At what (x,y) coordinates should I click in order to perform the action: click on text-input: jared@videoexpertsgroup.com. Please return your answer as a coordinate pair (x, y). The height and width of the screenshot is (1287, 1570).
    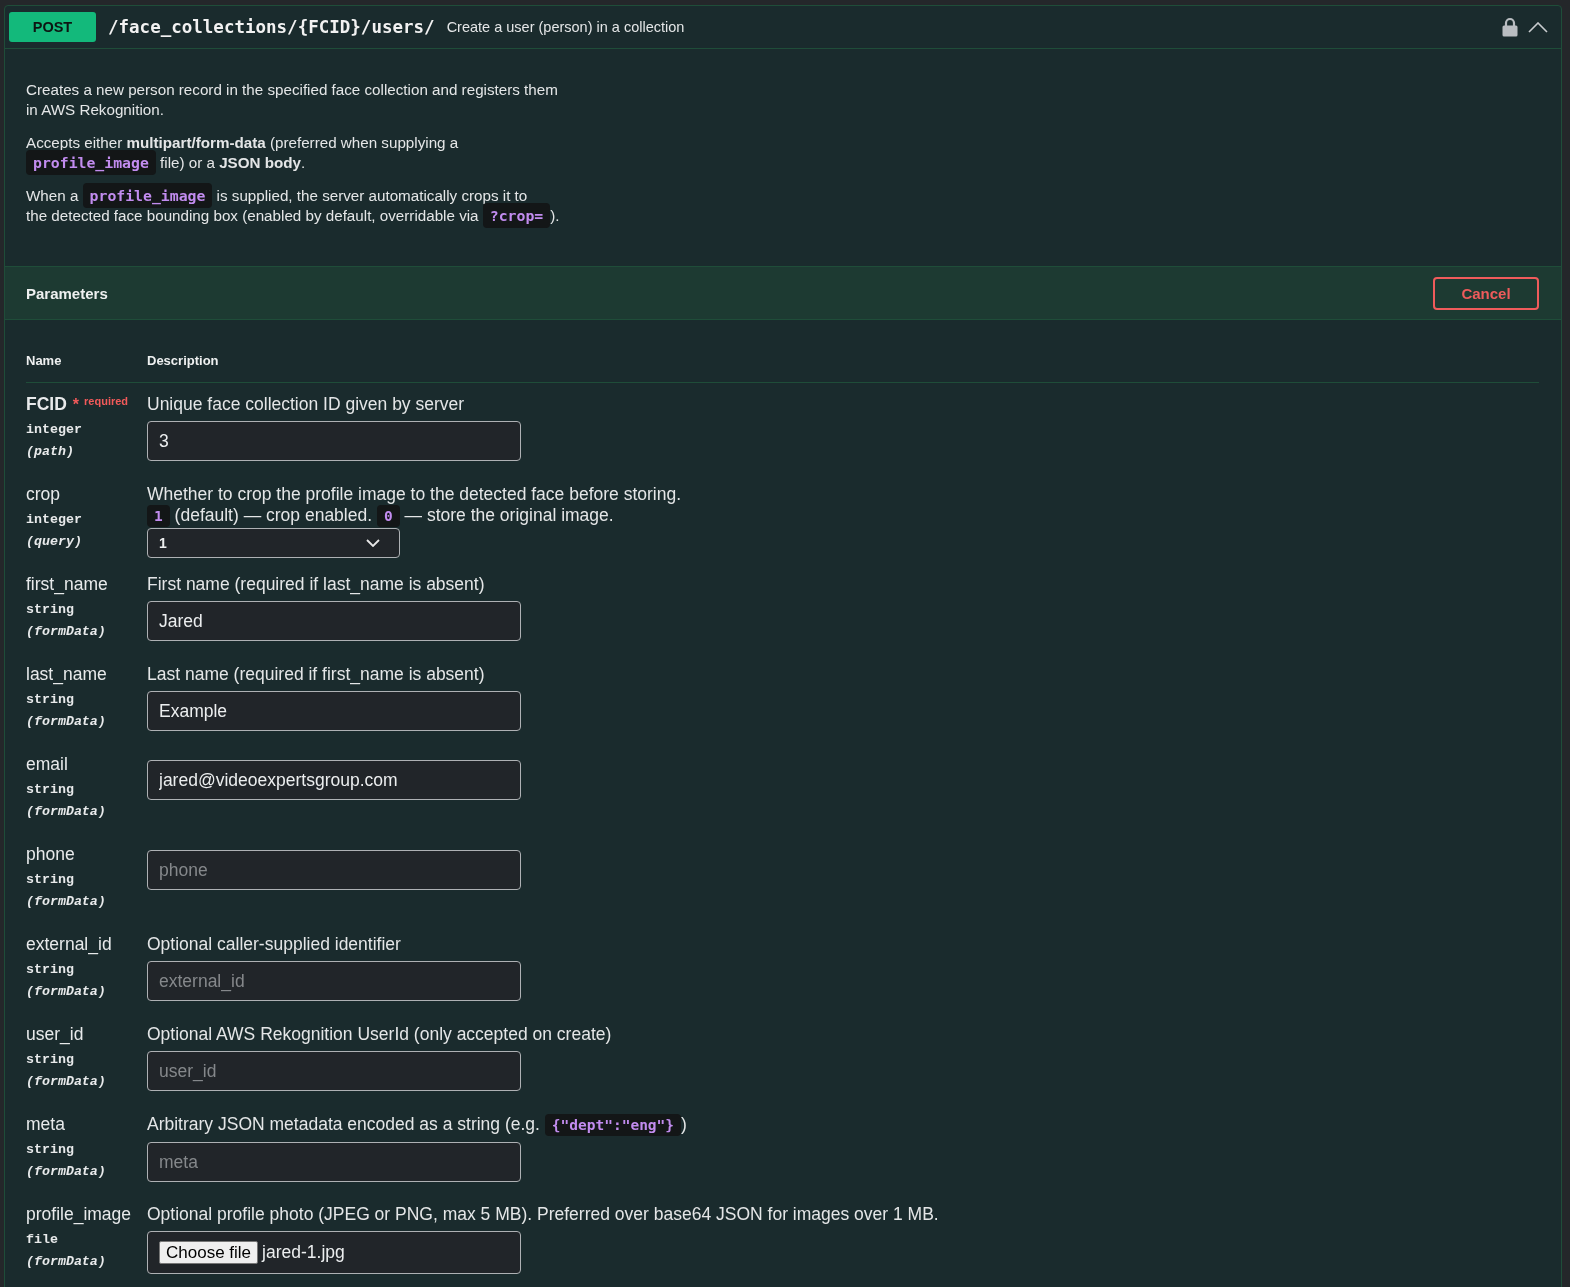
    Looking at the image, I should click on (334, 780).